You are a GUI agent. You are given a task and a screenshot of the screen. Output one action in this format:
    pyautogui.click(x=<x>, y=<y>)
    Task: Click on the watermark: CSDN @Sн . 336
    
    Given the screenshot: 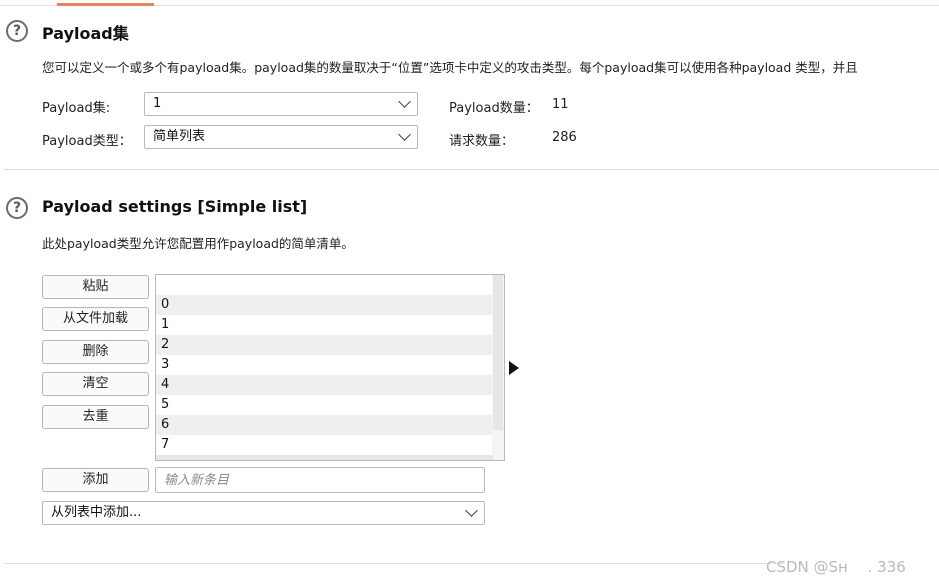 What is the action you would take?
    pyautogui.click(x=836, y=567)
    